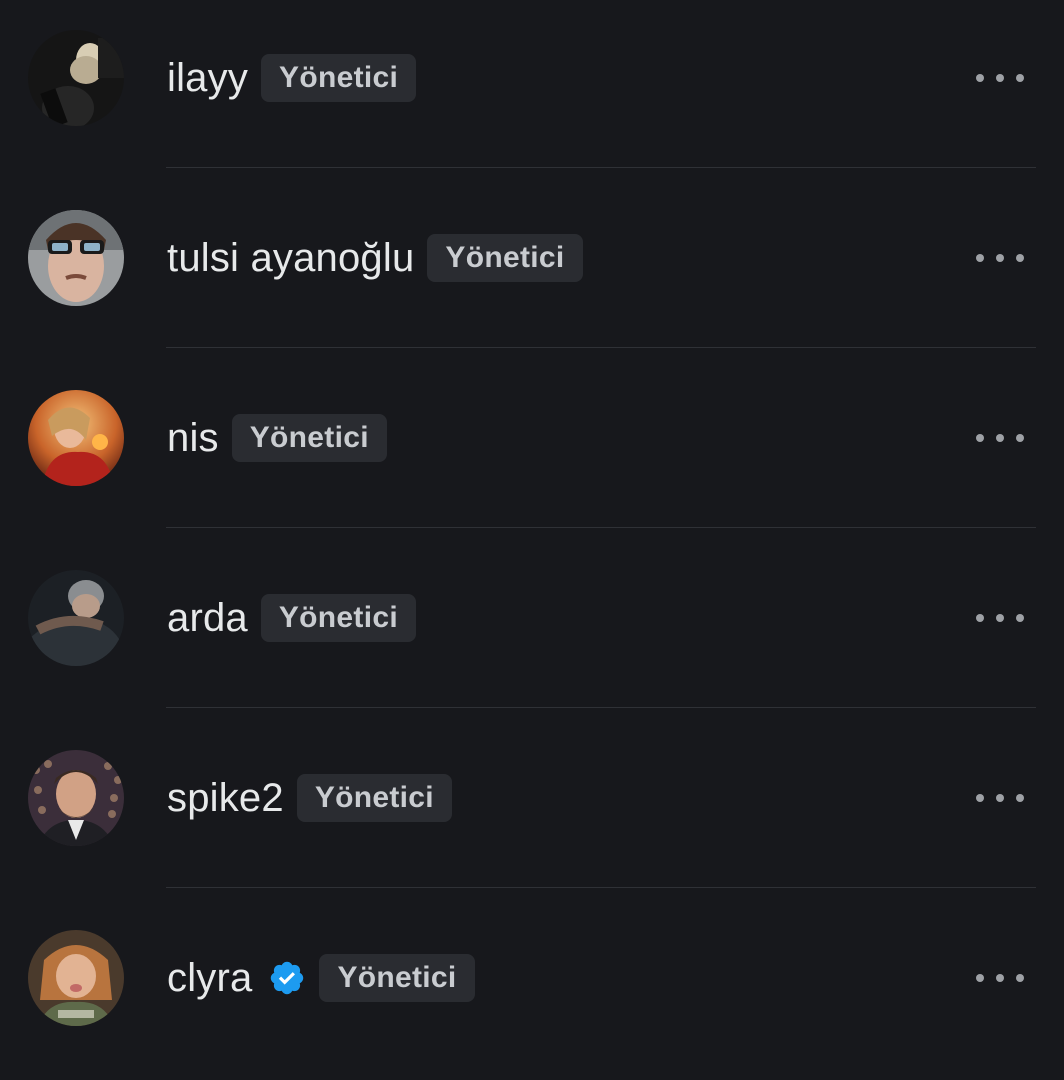 The width and height of the screenshot is (1064, 1080). I want to click on member-name-group: clyra Yönetici, so click(321, 978).